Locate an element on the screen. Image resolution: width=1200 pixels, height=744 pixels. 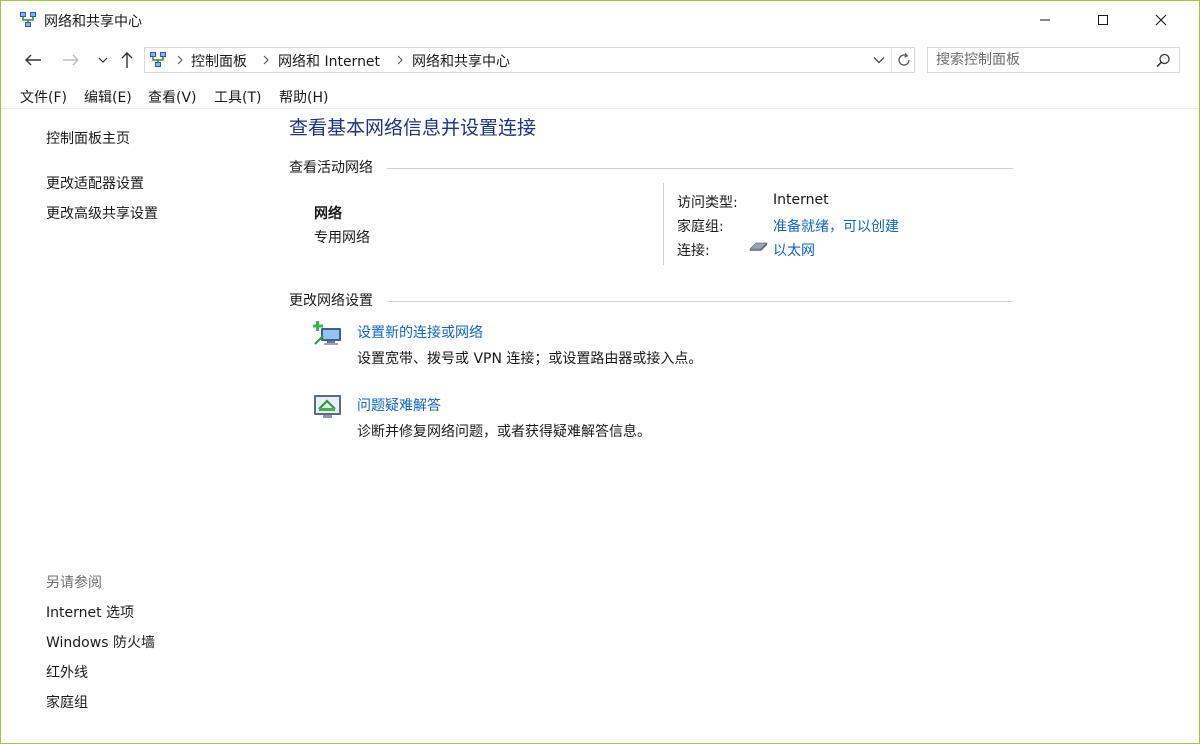
search-box is located at coordinates (1053, 60).